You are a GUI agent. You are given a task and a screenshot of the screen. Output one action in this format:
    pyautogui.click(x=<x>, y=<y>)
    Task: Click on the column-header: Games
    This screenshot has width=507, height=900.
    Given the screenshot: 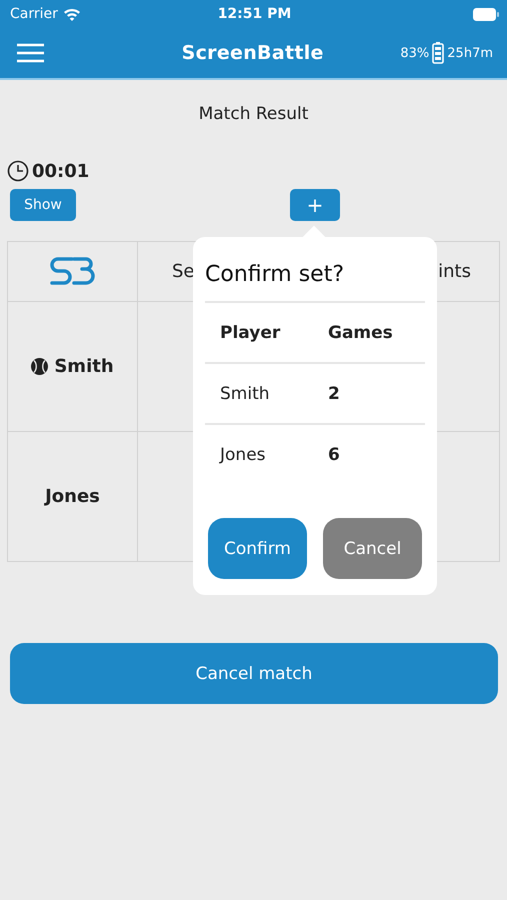 What is the action you would take?
    pyautogui.click(x=361, y=332)
    